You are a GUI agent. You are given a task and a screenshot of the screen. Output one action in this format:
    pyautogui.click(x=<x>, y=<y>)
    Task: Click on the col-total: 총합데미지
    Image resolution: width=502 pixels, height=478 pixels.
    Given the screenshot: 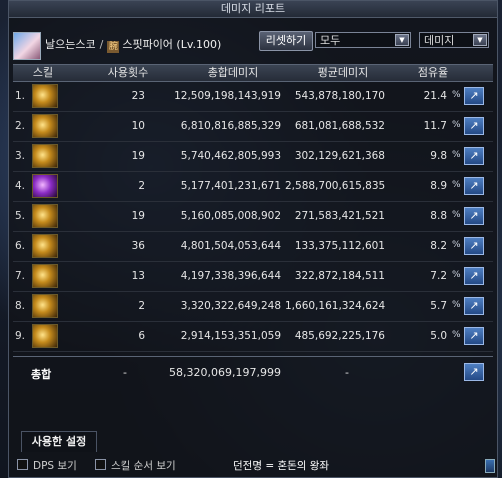 What is the action you would take?
    pyautogui.click(x=233, y=72)
    